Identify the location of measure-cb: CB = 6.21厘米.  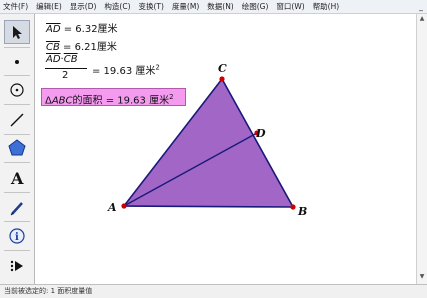
(81, 45).